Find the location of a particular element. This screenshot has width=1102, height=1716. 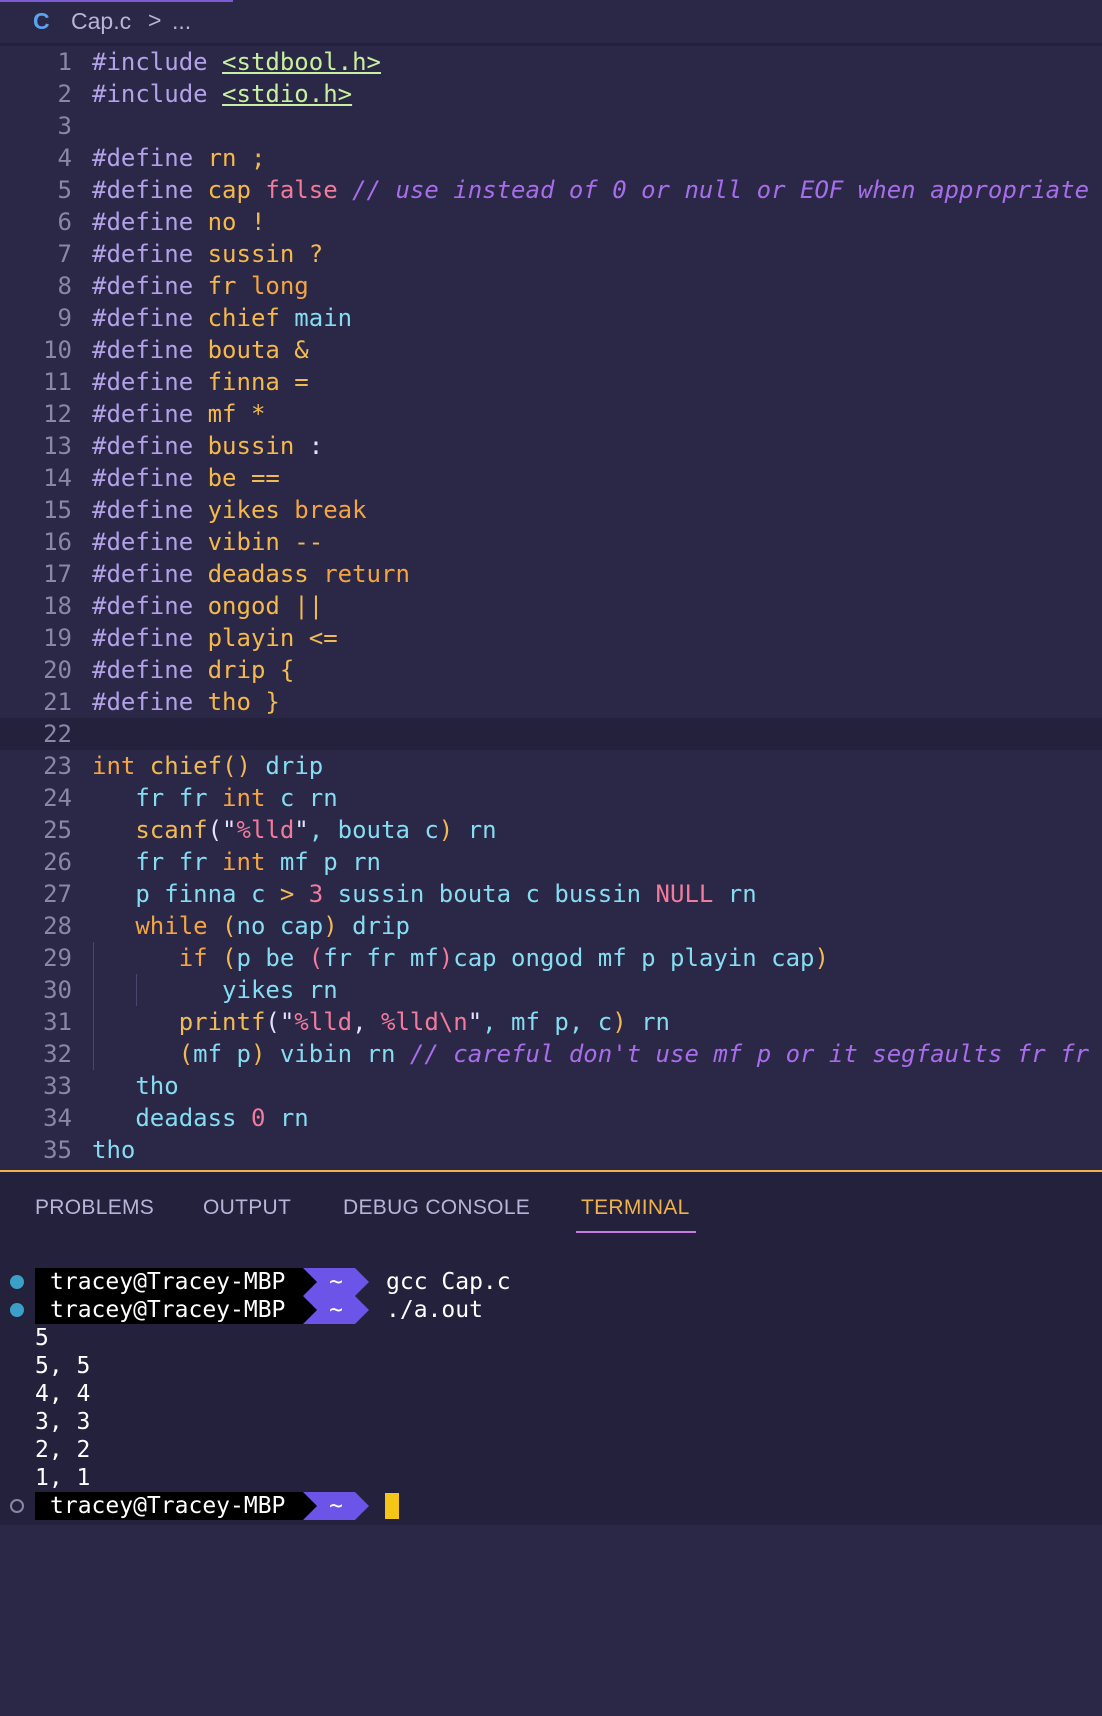

code-line: 18 #define ongod || is located at coordinates (551, 606).